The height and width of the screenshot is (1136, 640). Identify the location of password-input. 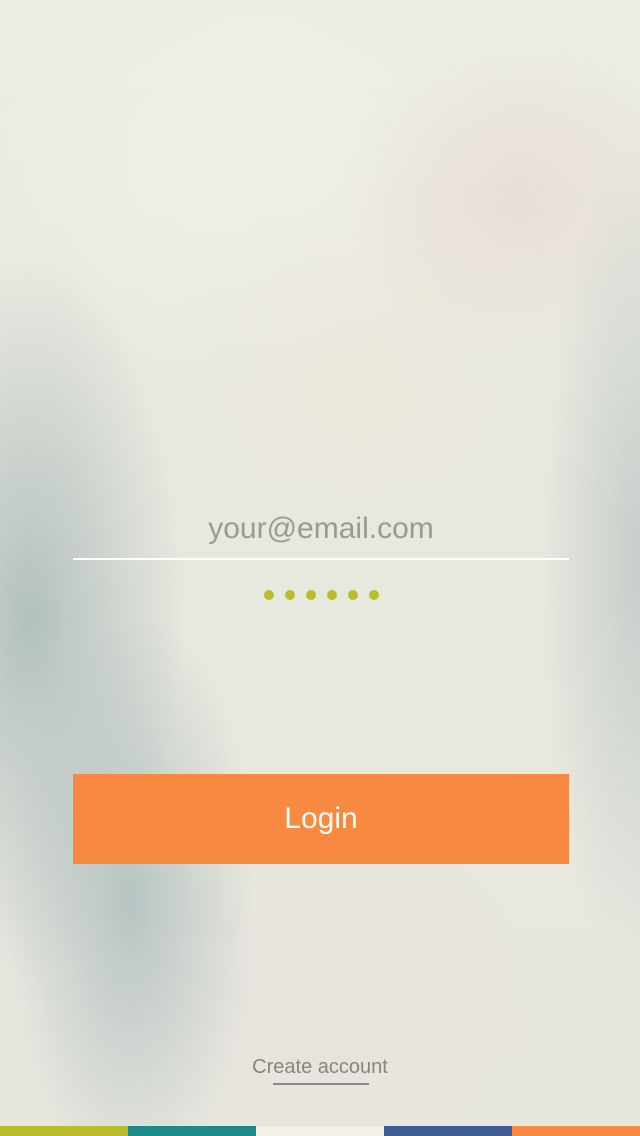
(321, 597).